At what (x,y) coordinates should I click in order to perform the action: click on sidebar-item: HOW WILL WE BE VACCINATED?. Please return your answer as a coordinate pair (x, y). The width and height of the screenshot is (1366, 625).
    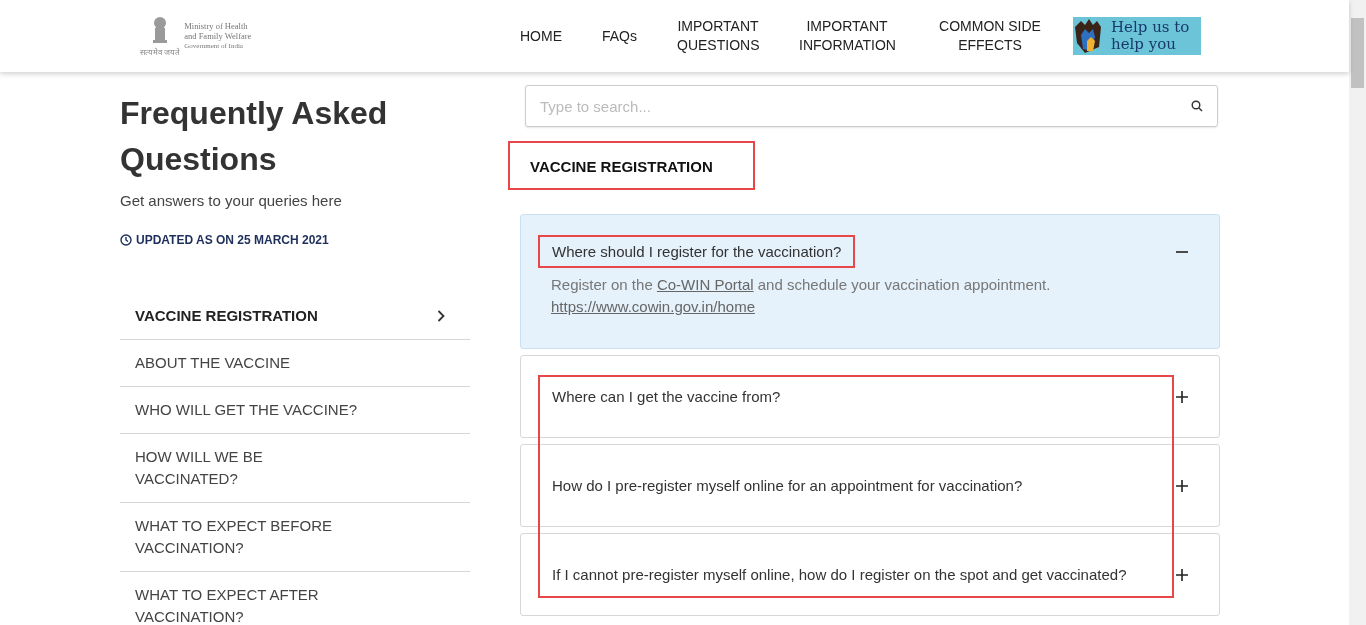
    Looking at the image, I should click on (295, 468).